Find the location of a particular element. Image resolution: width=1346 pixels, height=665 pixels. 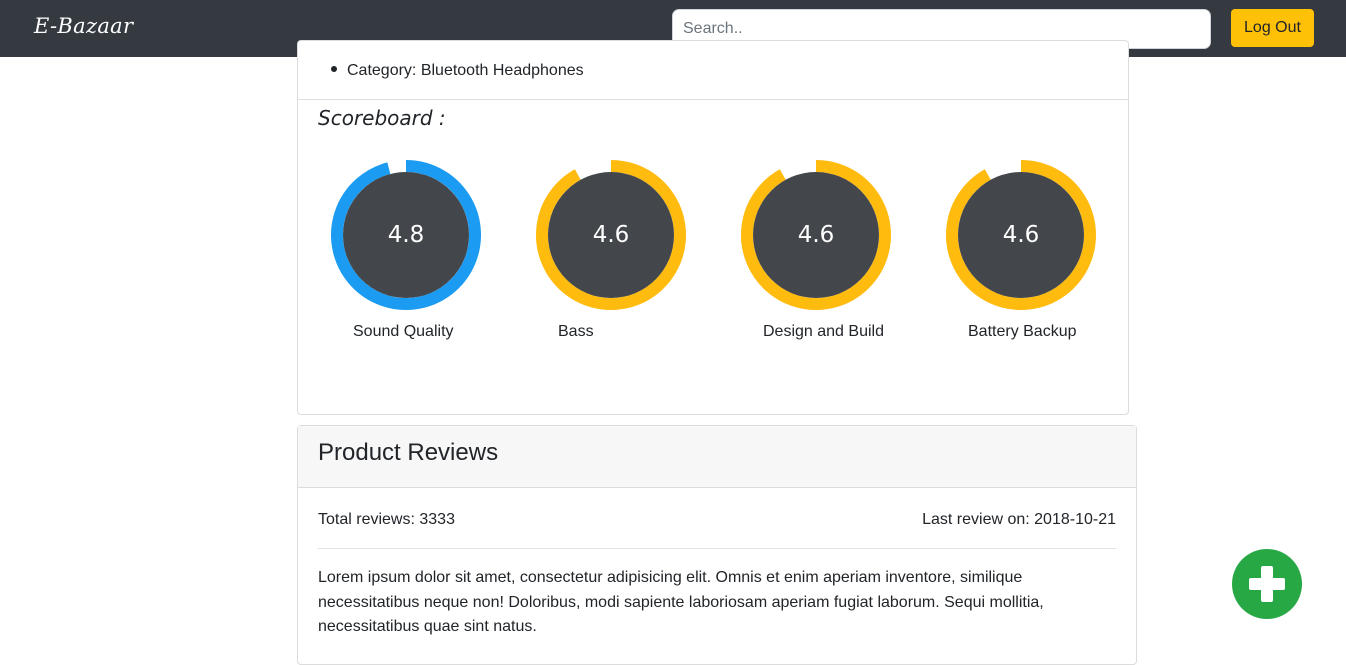

gauge-value: 4.8 is located at coordinates (406, 235).